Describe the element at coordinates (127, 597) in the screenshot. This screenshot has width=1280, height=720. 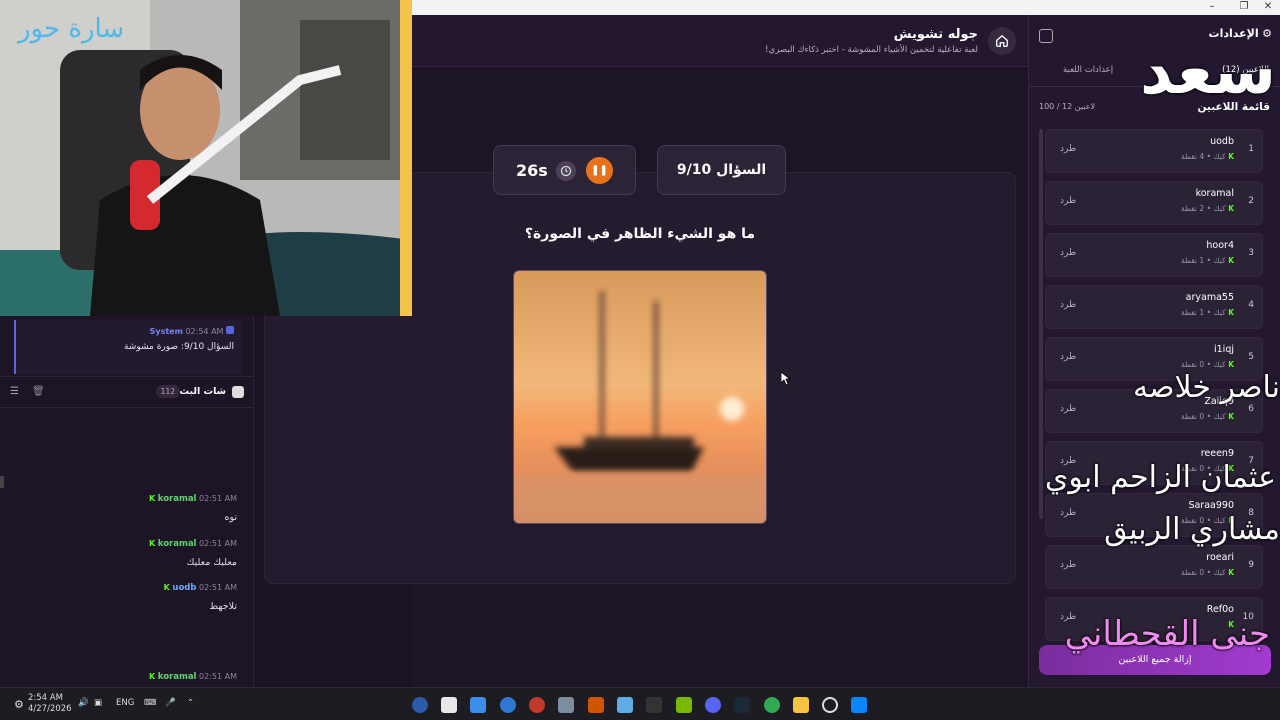
I see `chat-message: K uodb 02:51 AM تلاجهط` at that location.